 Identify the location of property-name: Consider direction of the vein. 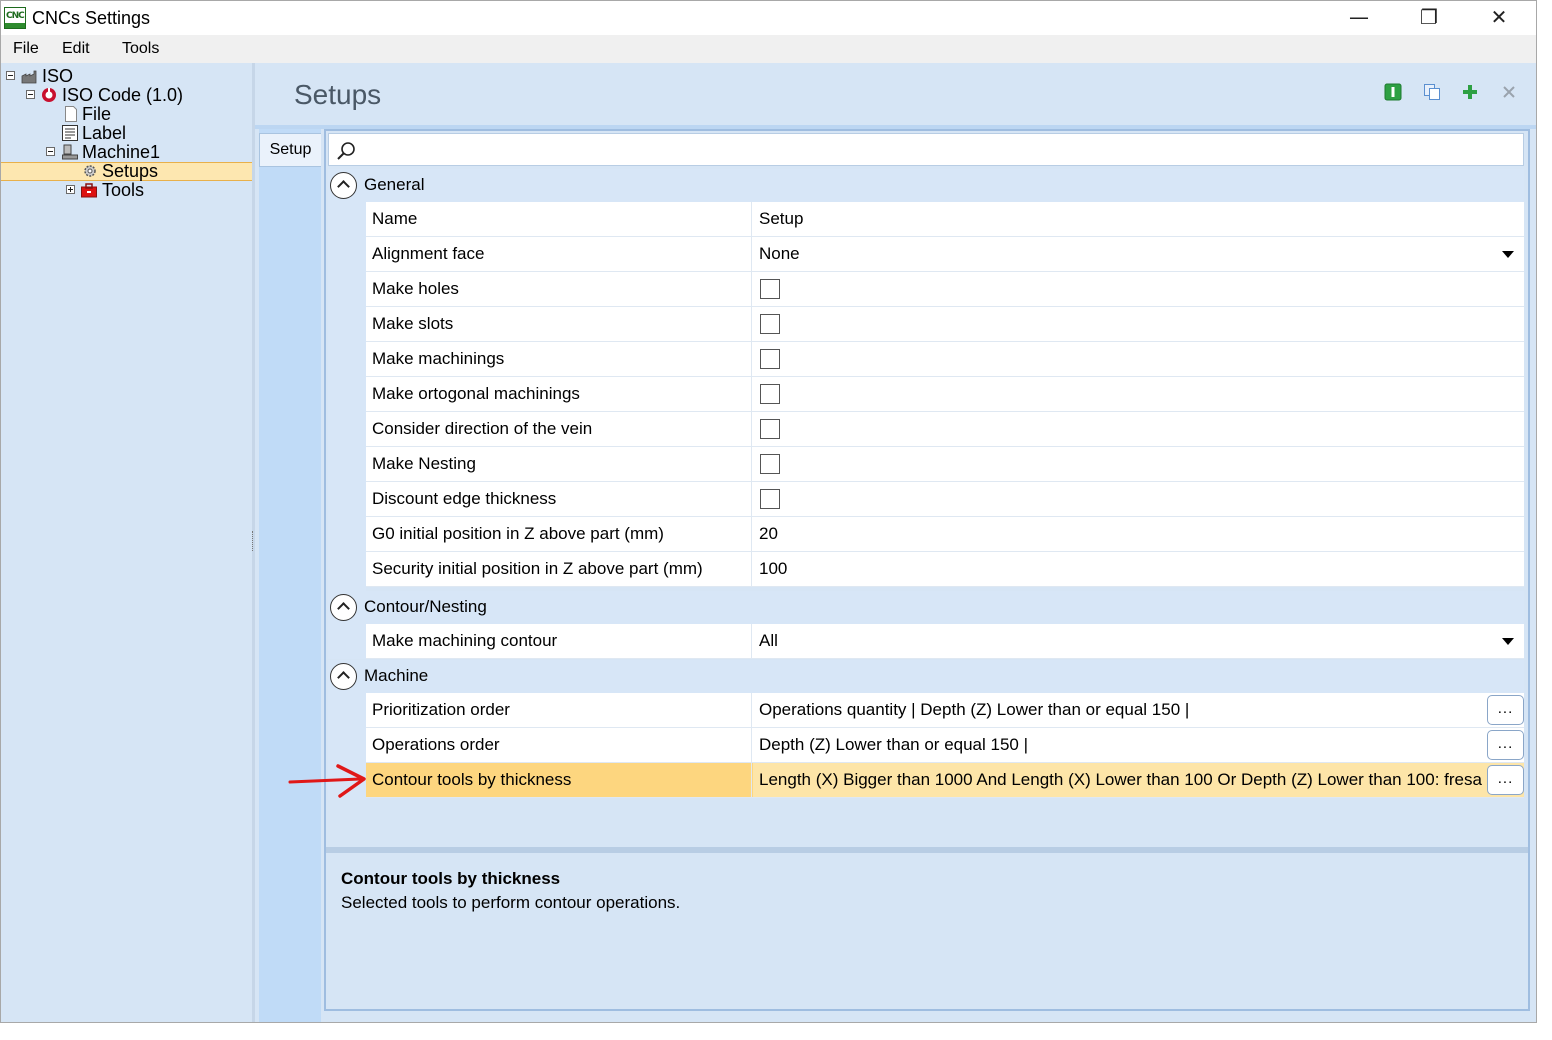
(559, 429).